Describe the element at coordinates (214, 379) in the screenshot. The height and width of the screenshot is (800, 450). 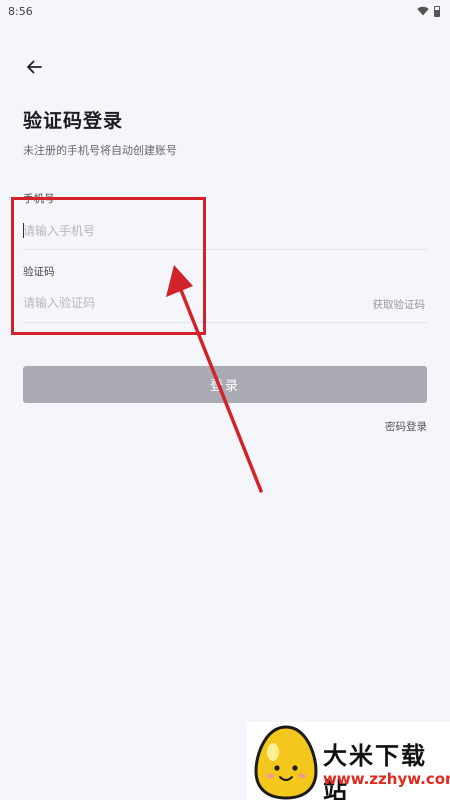
I see `annotation-arrow` at that location.